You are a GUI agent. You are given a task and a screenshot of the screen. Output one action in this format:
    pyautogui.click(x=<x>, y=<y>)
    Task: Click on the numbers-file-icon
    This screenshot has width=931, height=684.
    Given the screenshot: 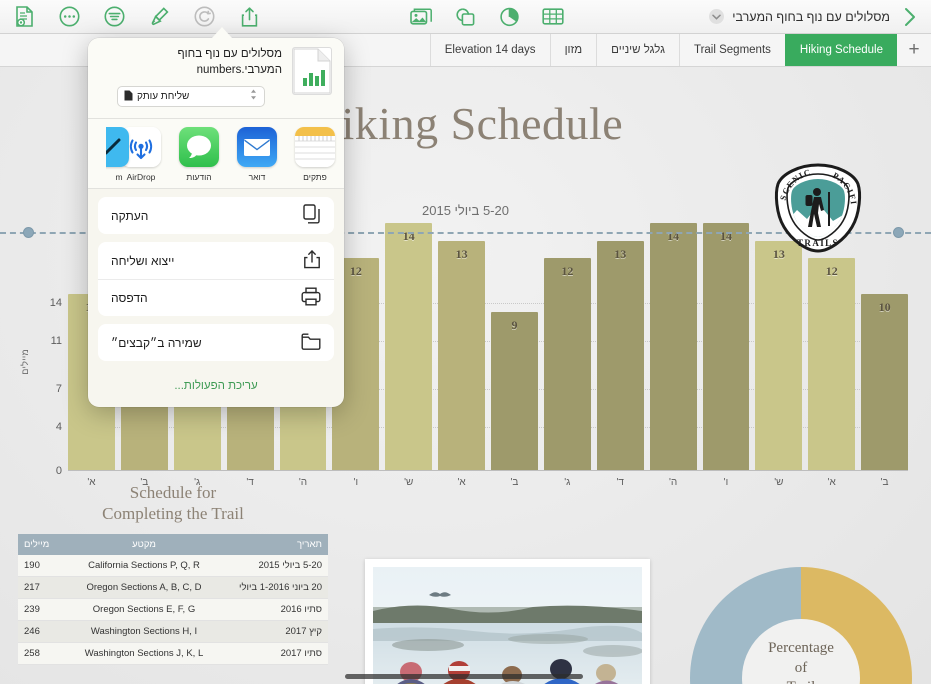 What is the action you would take?
    pyautogui.click(x=312, y=71)
    